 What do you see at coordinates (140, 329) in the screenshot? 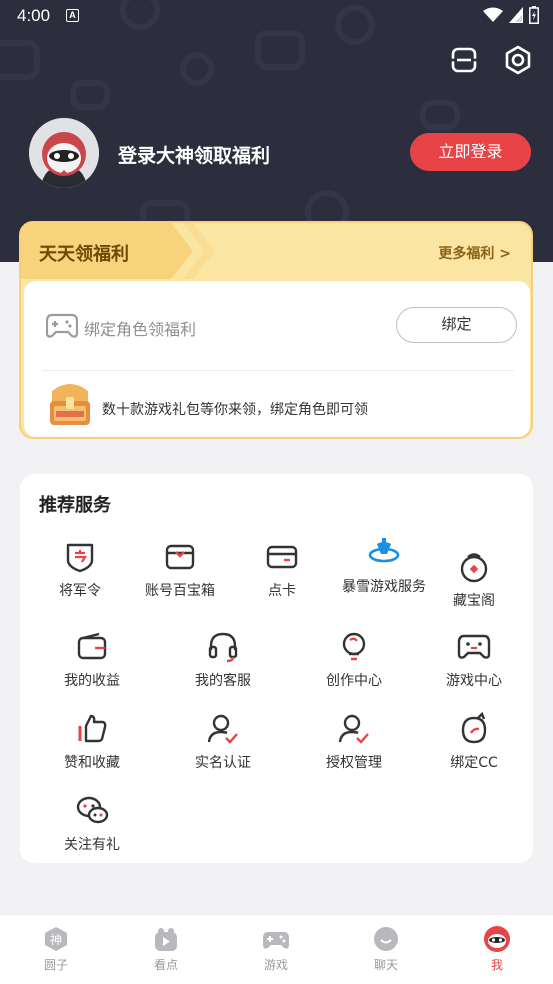
I see `bind-role-label: 绑定角色领福利` at bounding box center [140, 329].